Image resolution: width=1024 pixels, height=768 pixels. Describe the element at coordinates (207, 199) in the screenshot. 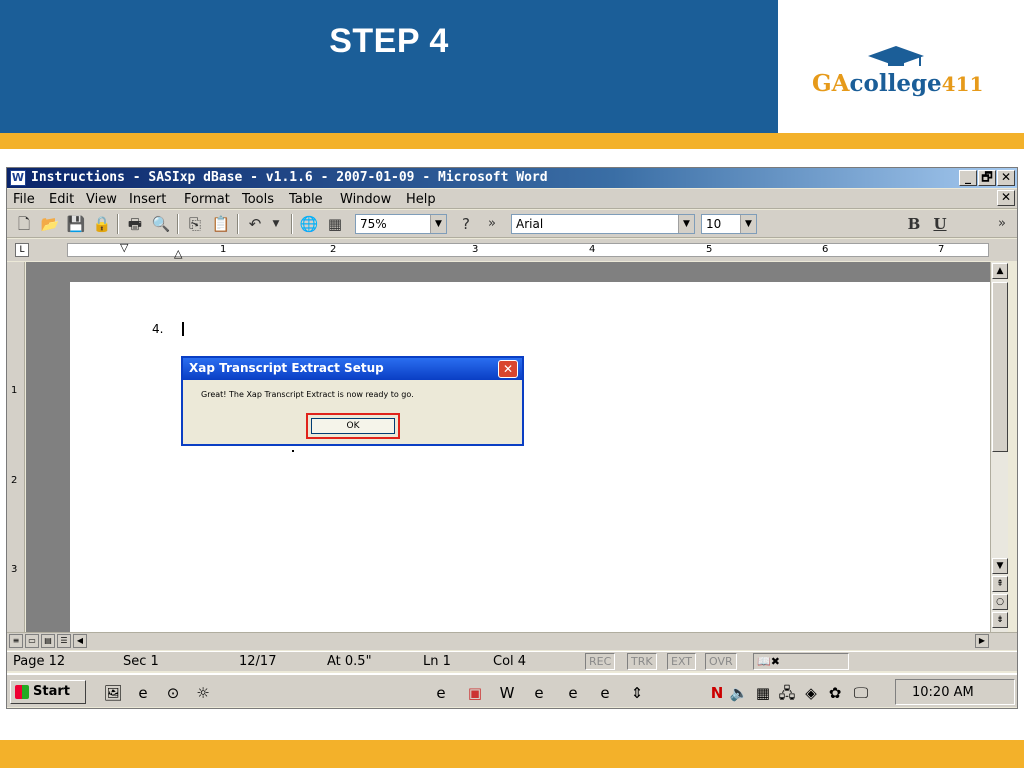

I see `menu-format: Format` at that location.